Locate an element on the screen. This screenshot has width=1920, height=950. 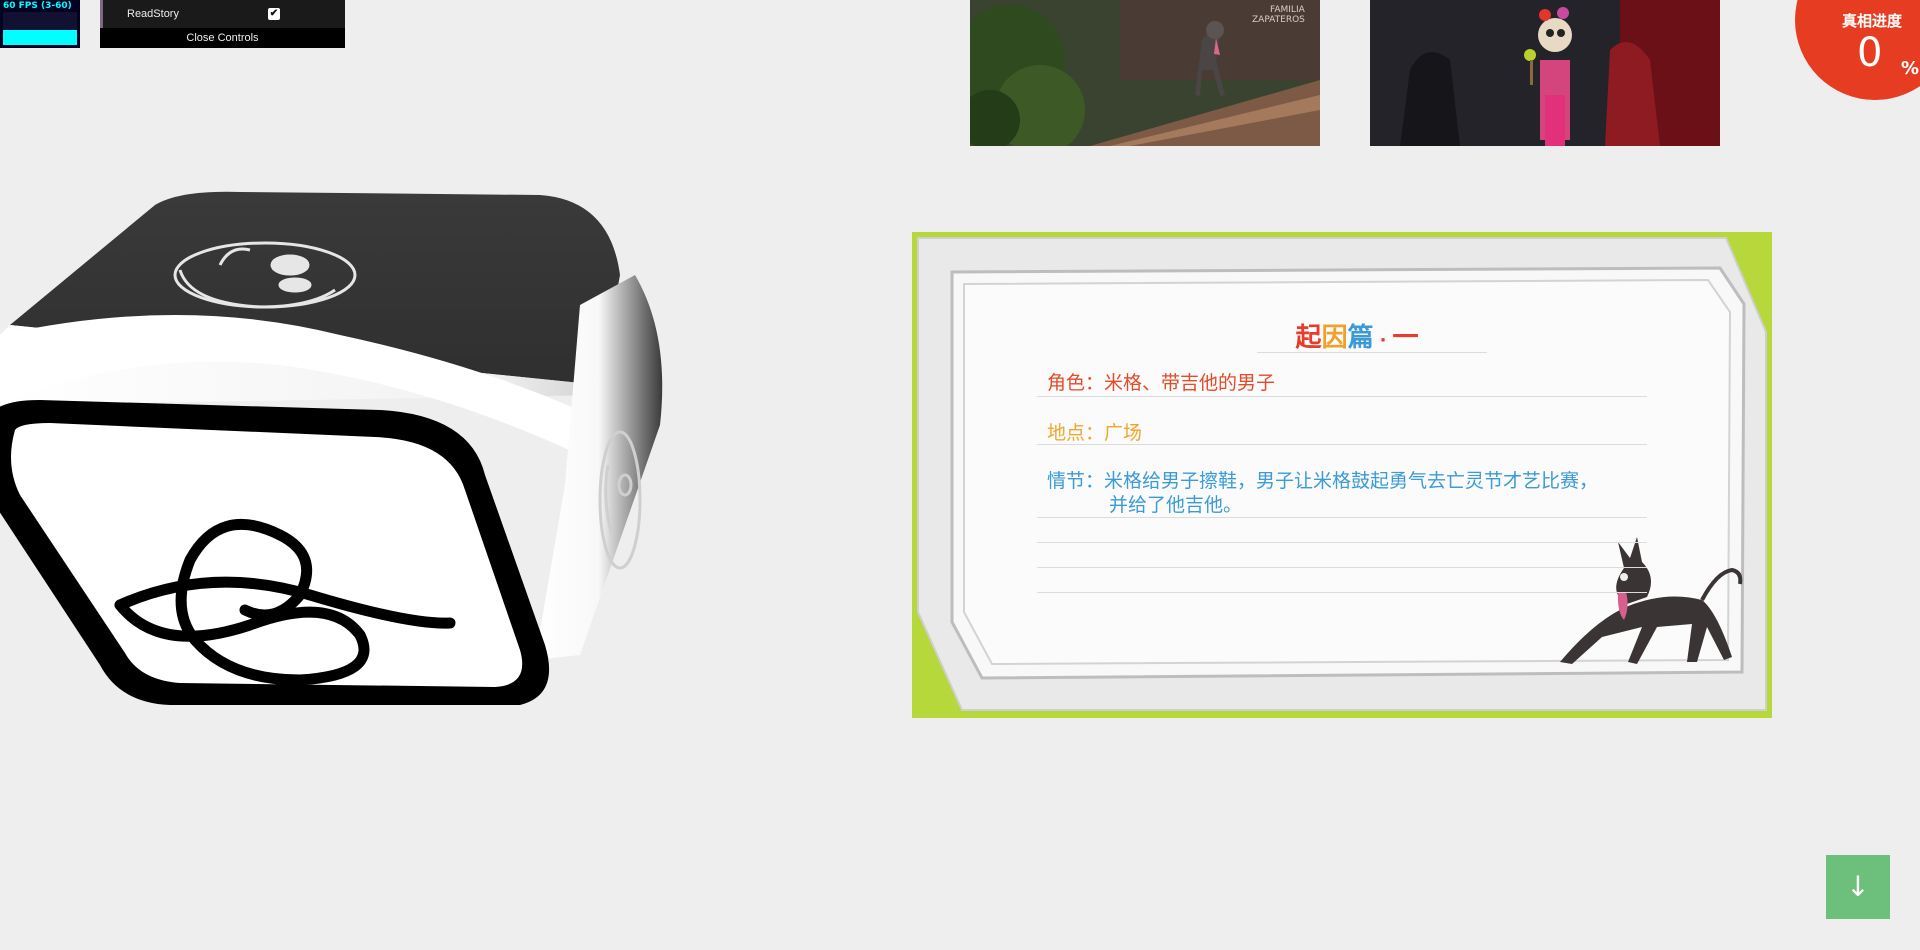
title-underline is located at coordinates (1372, 352).